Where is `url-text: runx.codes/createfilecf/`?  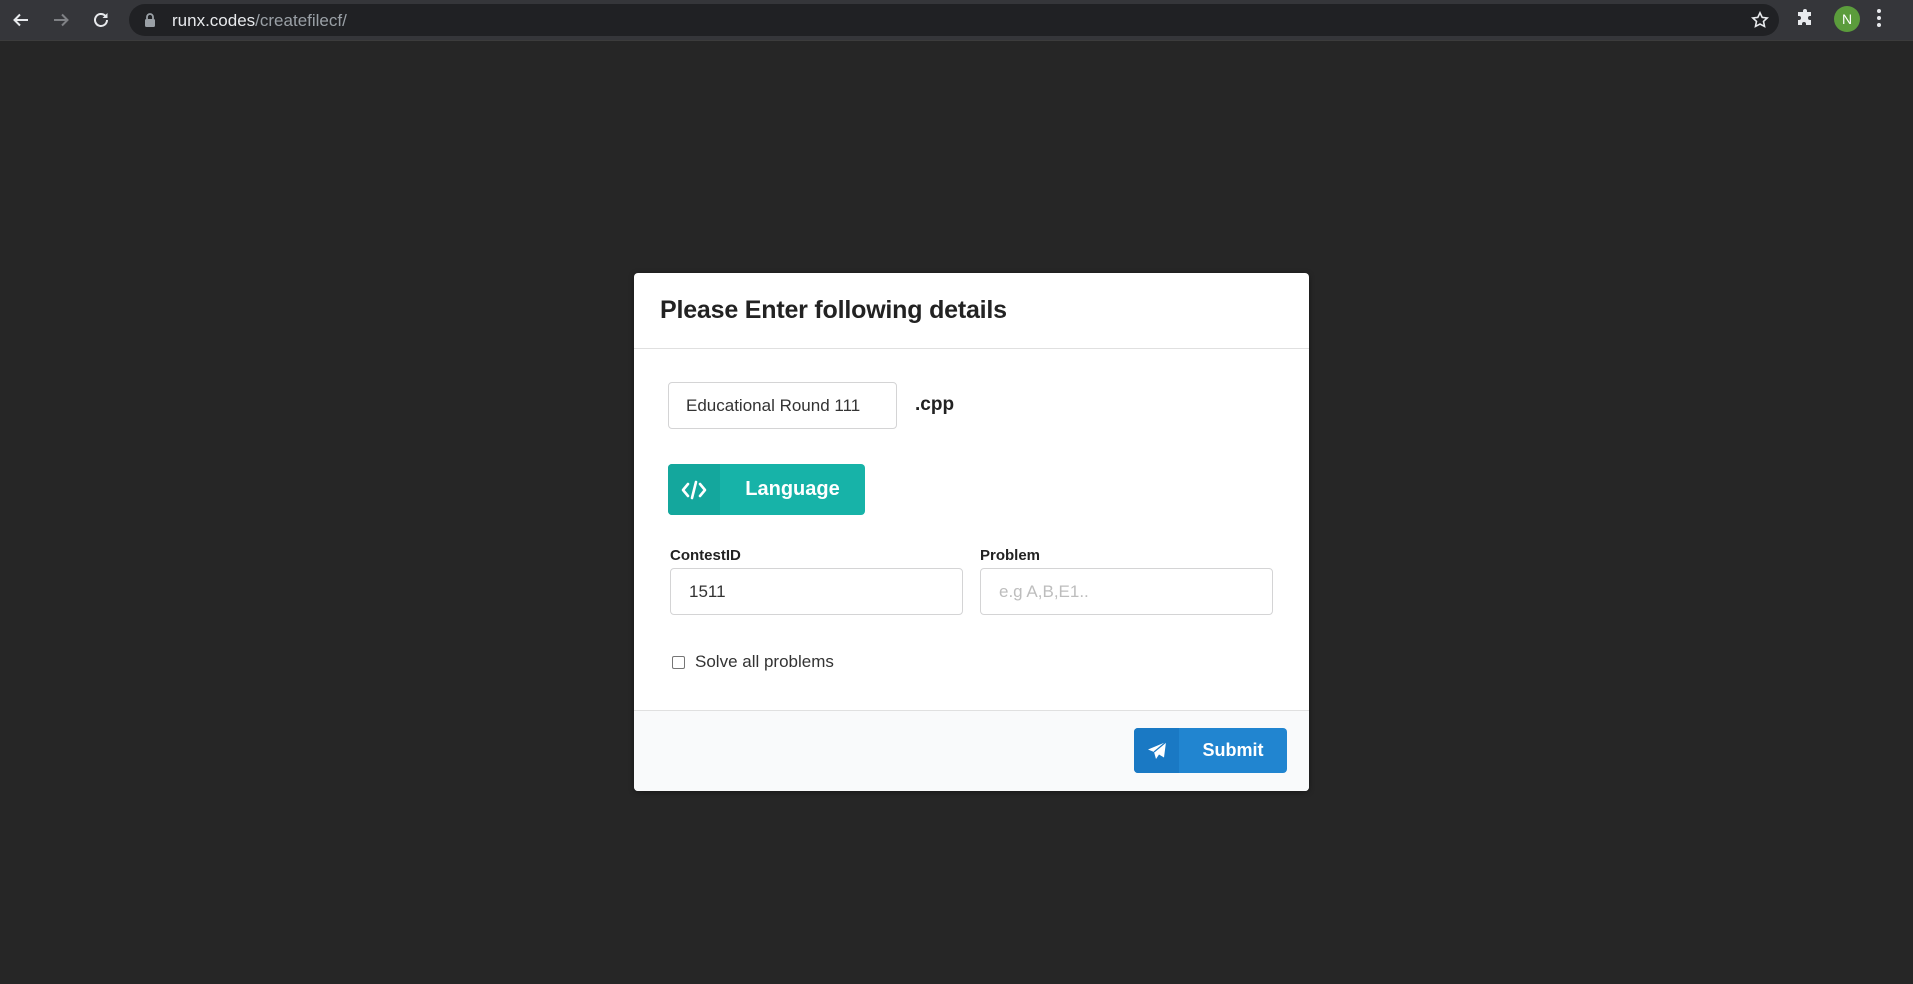
url-text: runx.codes/createfilecf/ is located at coordinates (259, 20).